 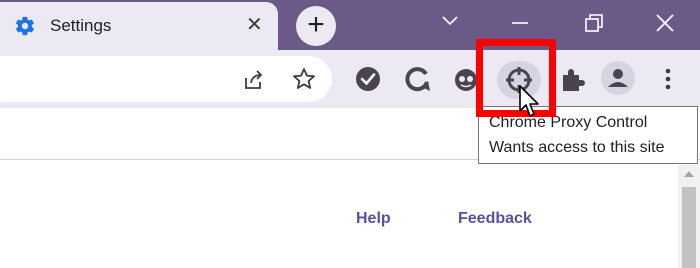 I want to click on profile-avatar-icon, so click(x=618, y=78).